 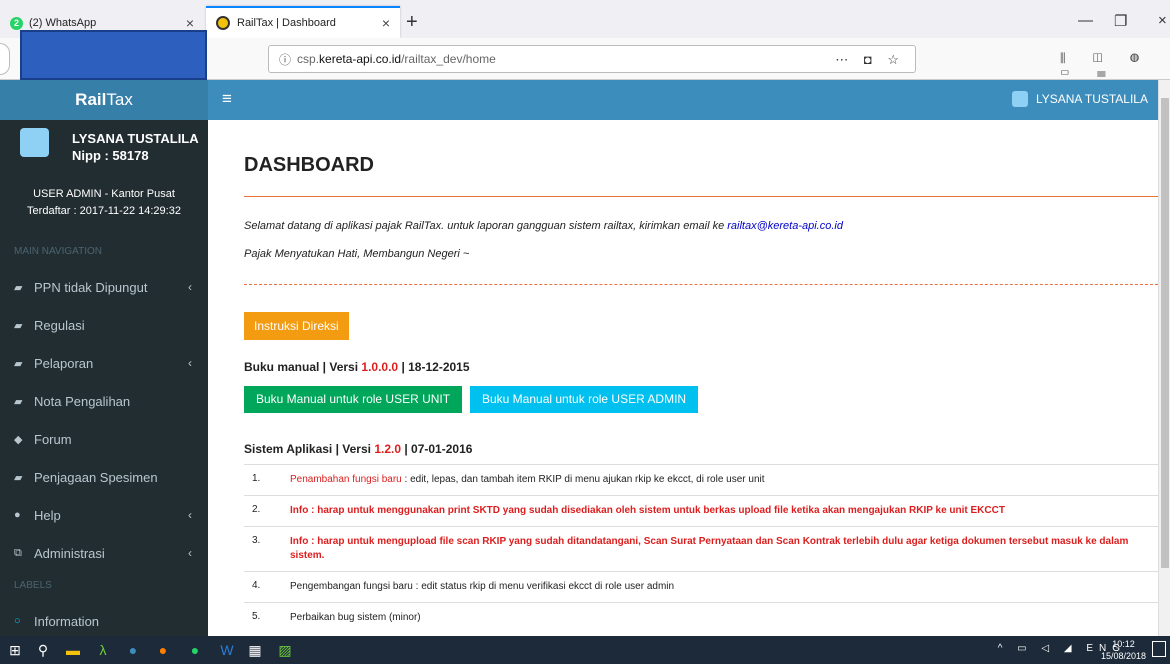 What do you see at coordinates (103, 650) in the screenshot?
I see `lambda-app-icon: λ` at bounding box center [103, 650].